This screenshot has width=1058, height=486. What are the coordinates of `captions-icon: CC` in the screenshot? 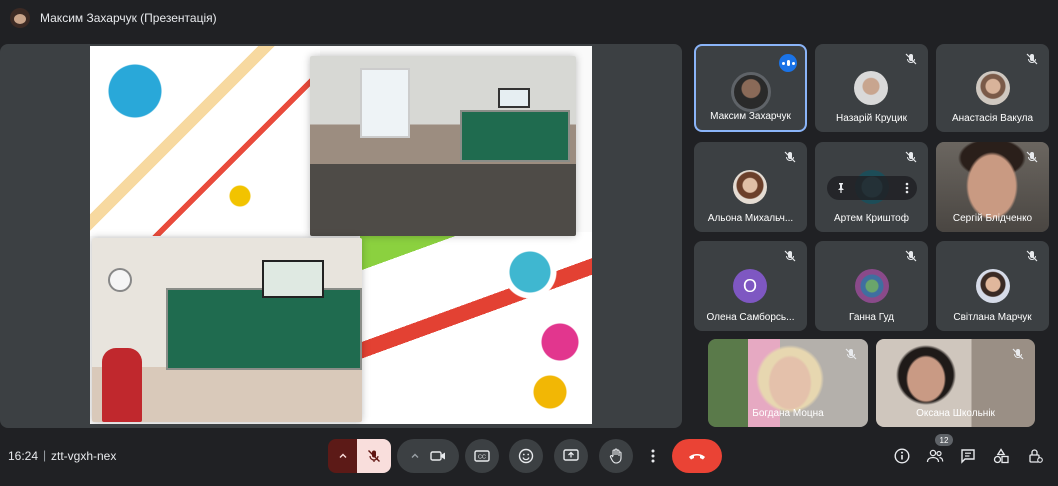 It's located at (482, 456).